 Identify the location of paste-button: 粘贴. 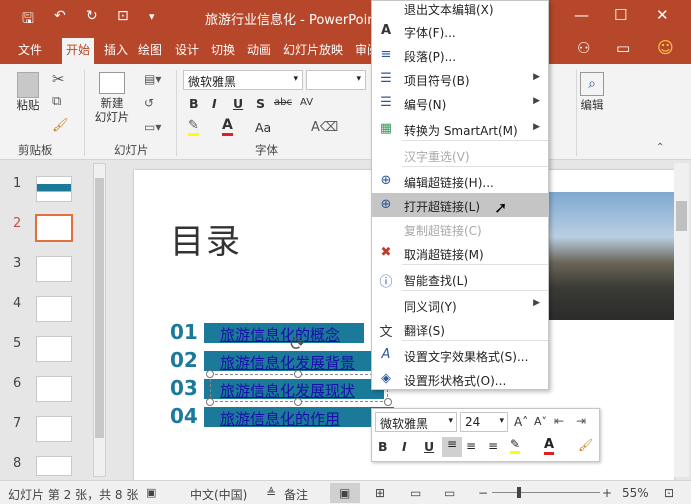
(28, 92).